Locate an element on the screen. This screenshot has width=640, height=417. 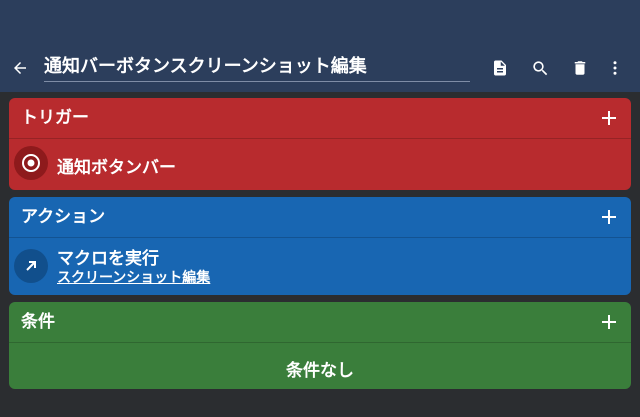
action-item-subtitle: スクリーンショット編集 is located at coordinates (133, 277).